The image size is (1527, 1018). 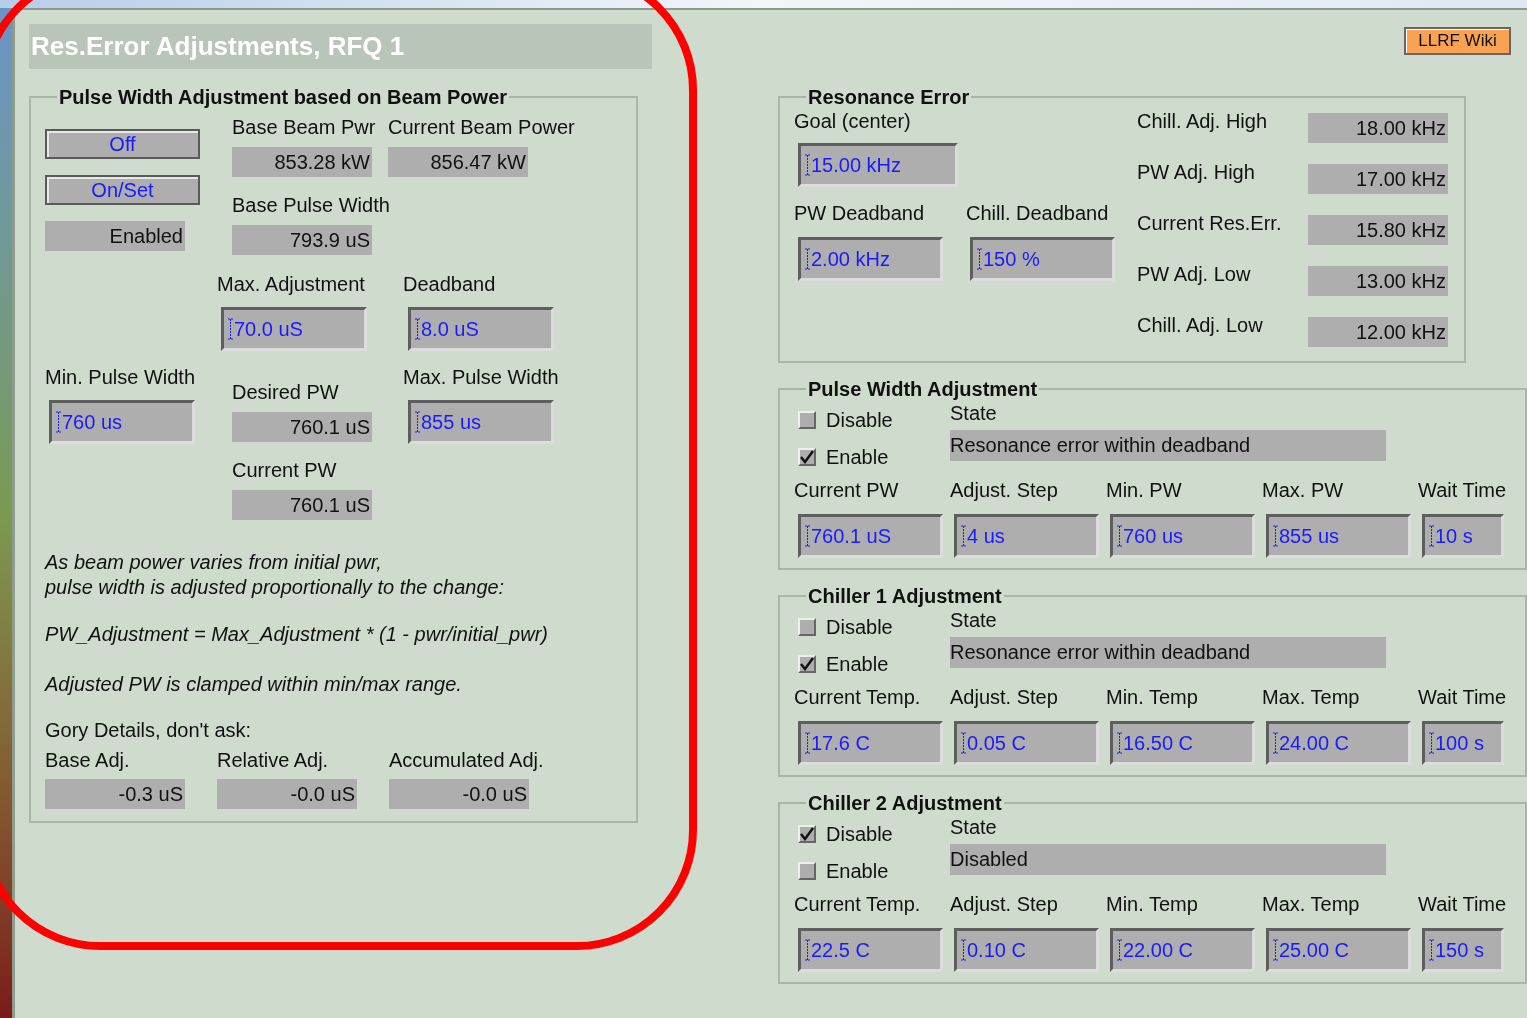 What do you see at coordinates (1311, 697) in the screenshot?
I see `field-label: Max. Temp` at bounding box center [1311, 697].